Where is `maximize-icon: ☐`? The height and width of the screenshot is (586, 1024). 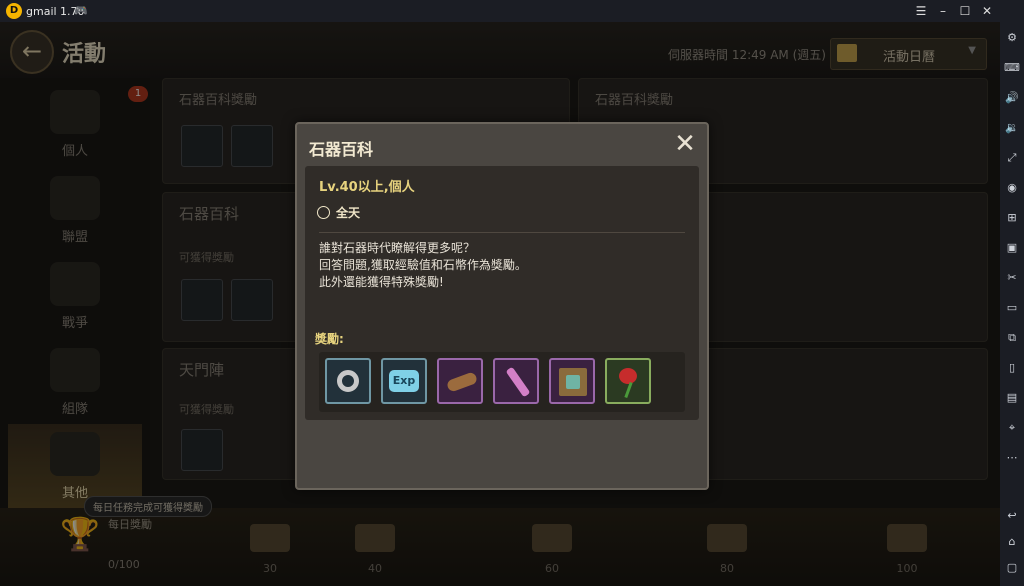
maximize-icon: ☐ is located at coordinates (965, 11).